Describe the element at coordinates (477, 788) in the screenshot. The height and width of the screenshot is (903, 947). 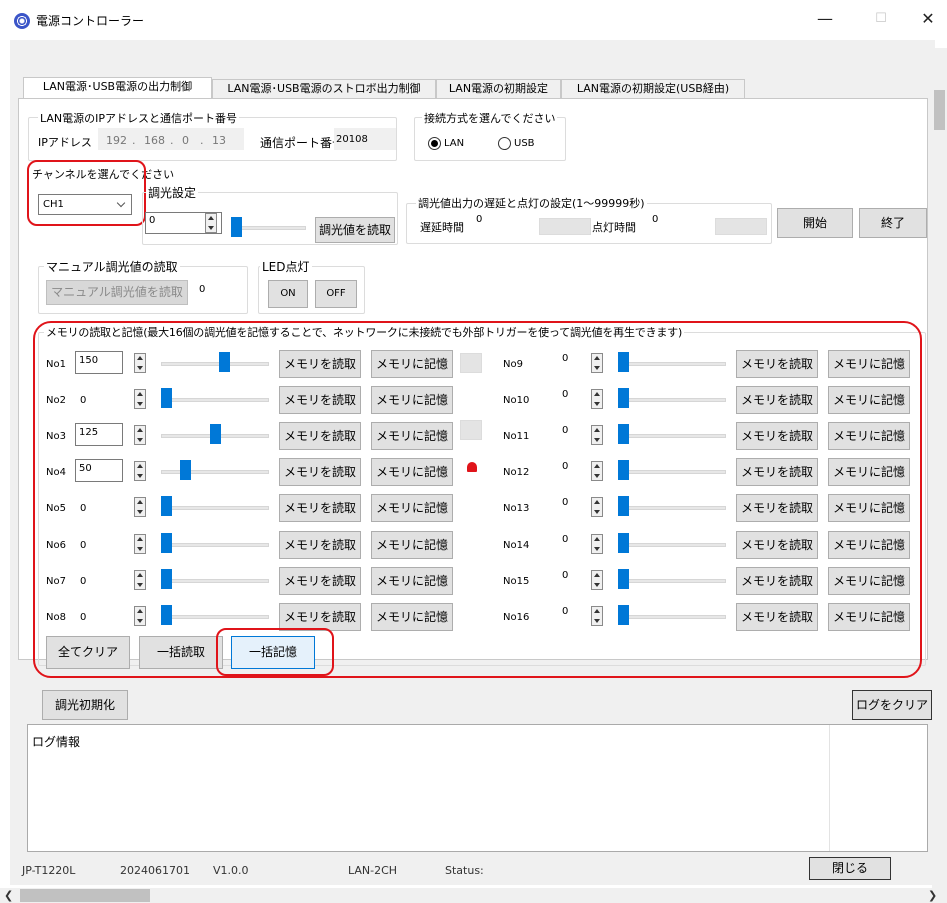
I see `log-area: ログ情報` at that location.